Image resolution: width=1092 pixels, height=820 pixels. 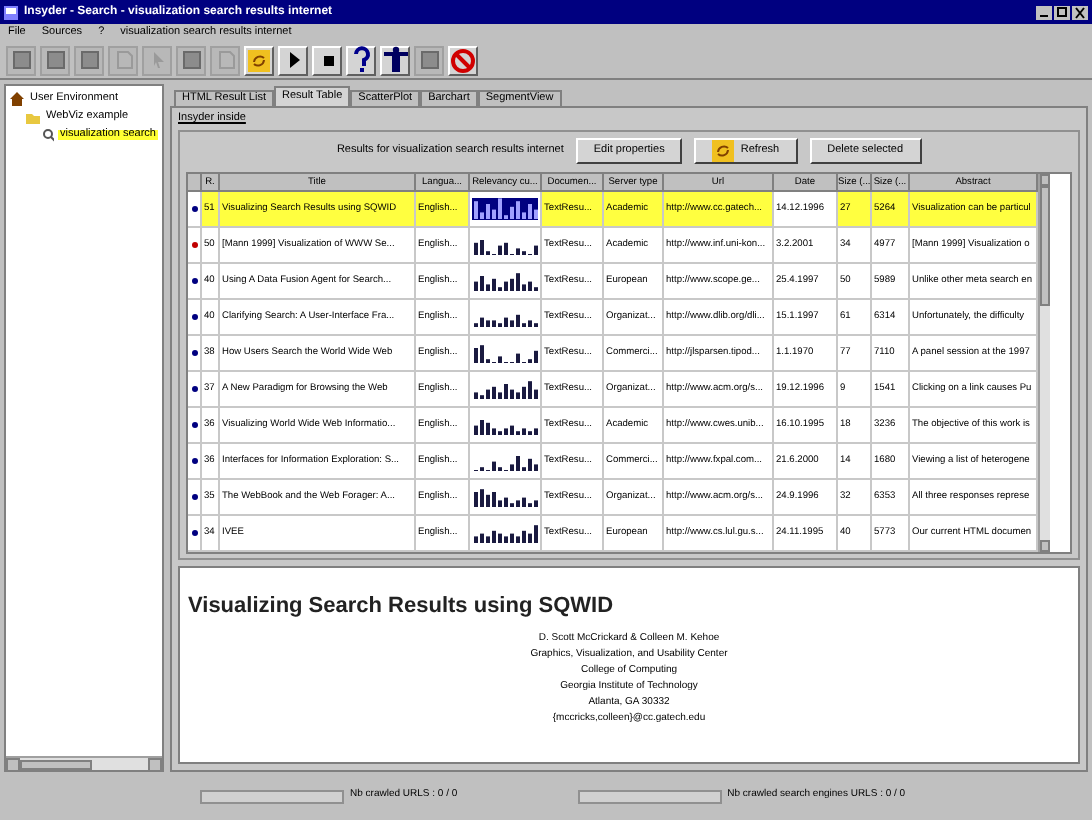 I want to click on cancel-icon, so click(x=463, y=60).